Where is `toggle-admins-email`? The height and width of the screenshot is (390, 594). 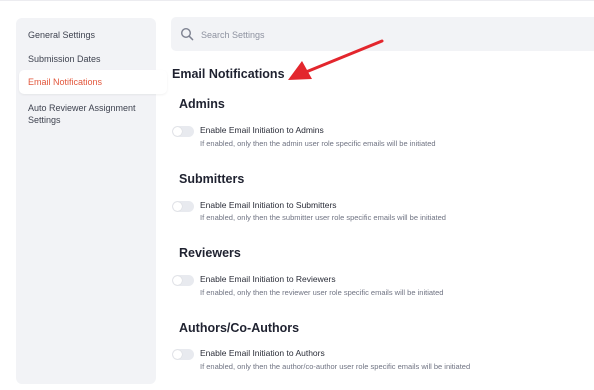
toggle-admins-email is located at coordinates (183, 131).